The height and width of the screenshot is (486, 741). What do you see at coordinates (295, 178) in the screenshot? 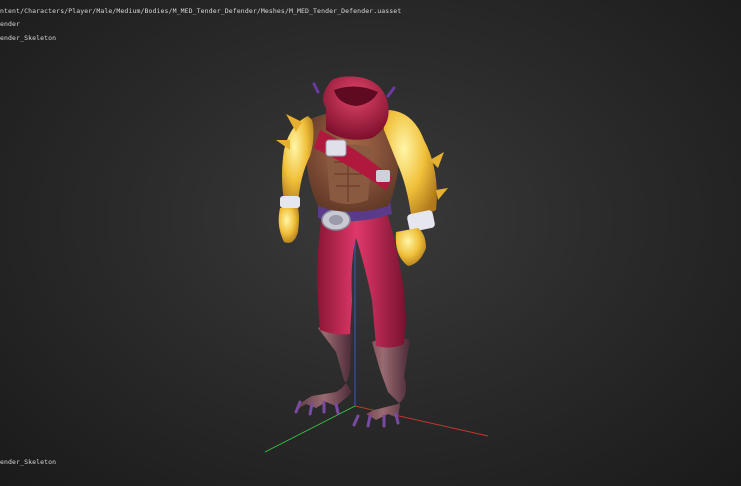
I see `left-arm` at bounding box center [295, 178].